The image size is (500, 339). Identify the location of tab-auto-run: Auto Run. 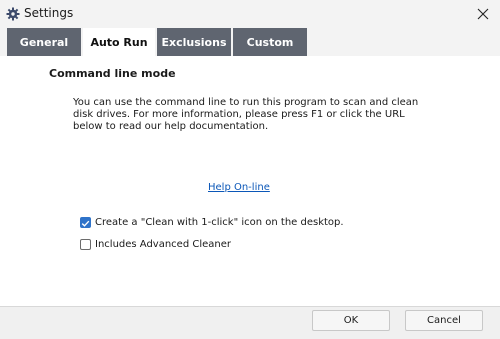
(119, 42).